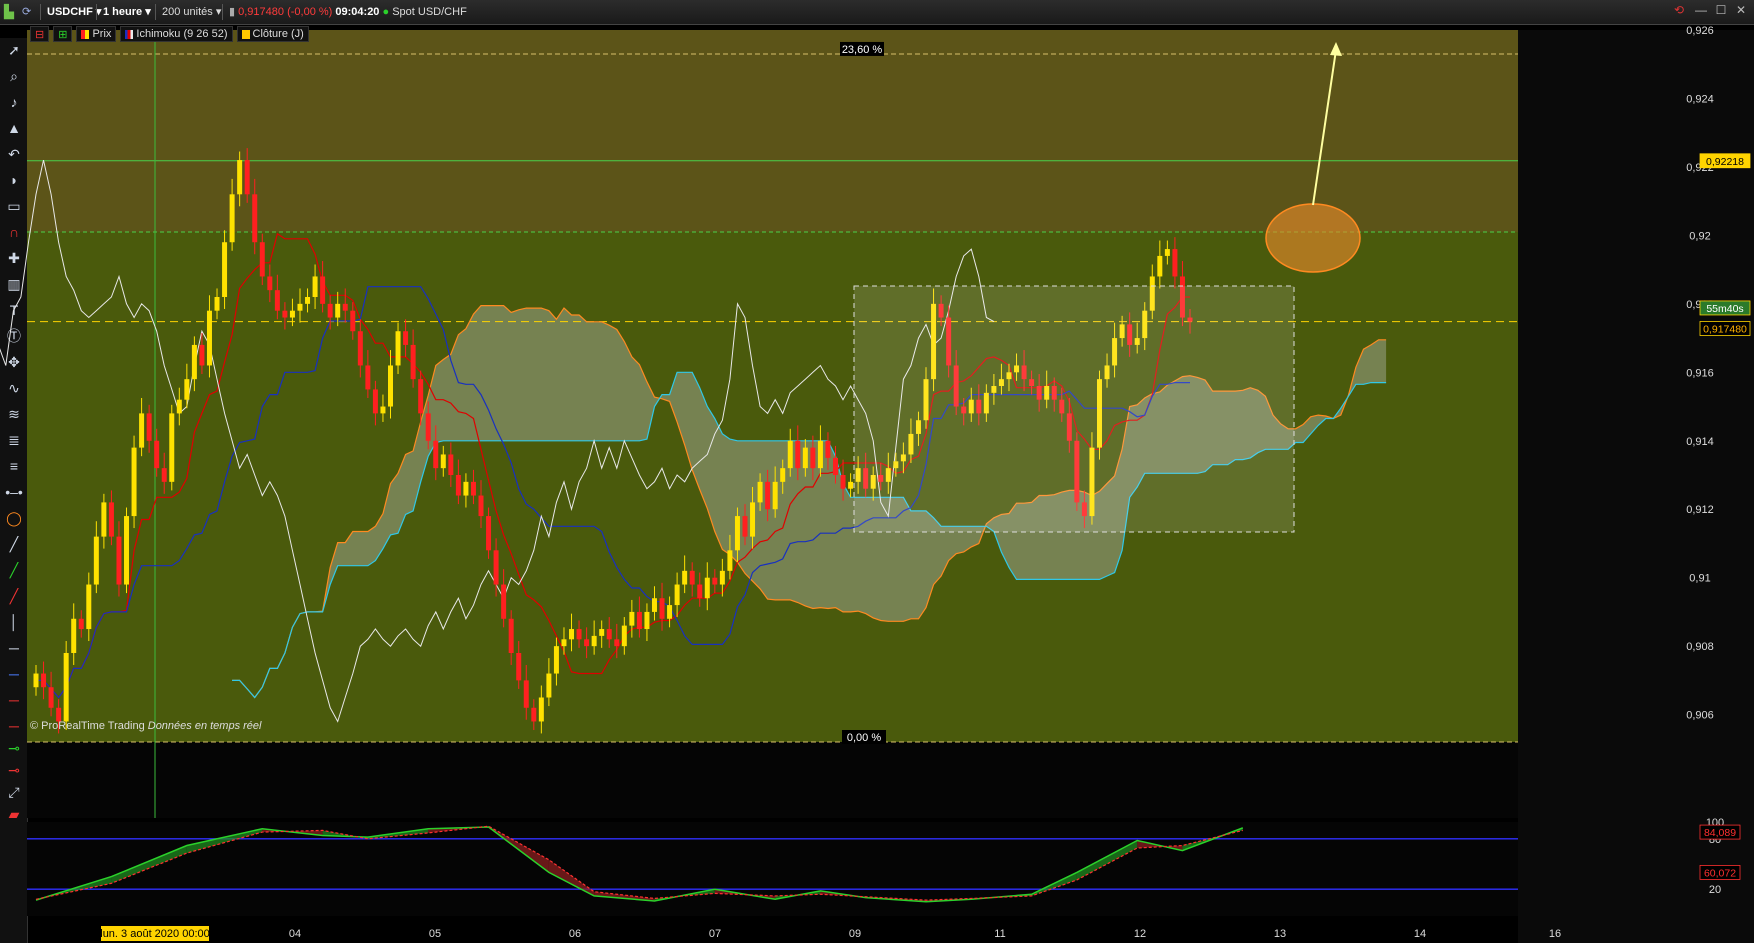 This screenshot has height=943, width=1754. What do you see at coordinates (1720, 833) in the screenshot?
I see `oscillator-value-tag: 84,089` at bounding box center [1720, 833].